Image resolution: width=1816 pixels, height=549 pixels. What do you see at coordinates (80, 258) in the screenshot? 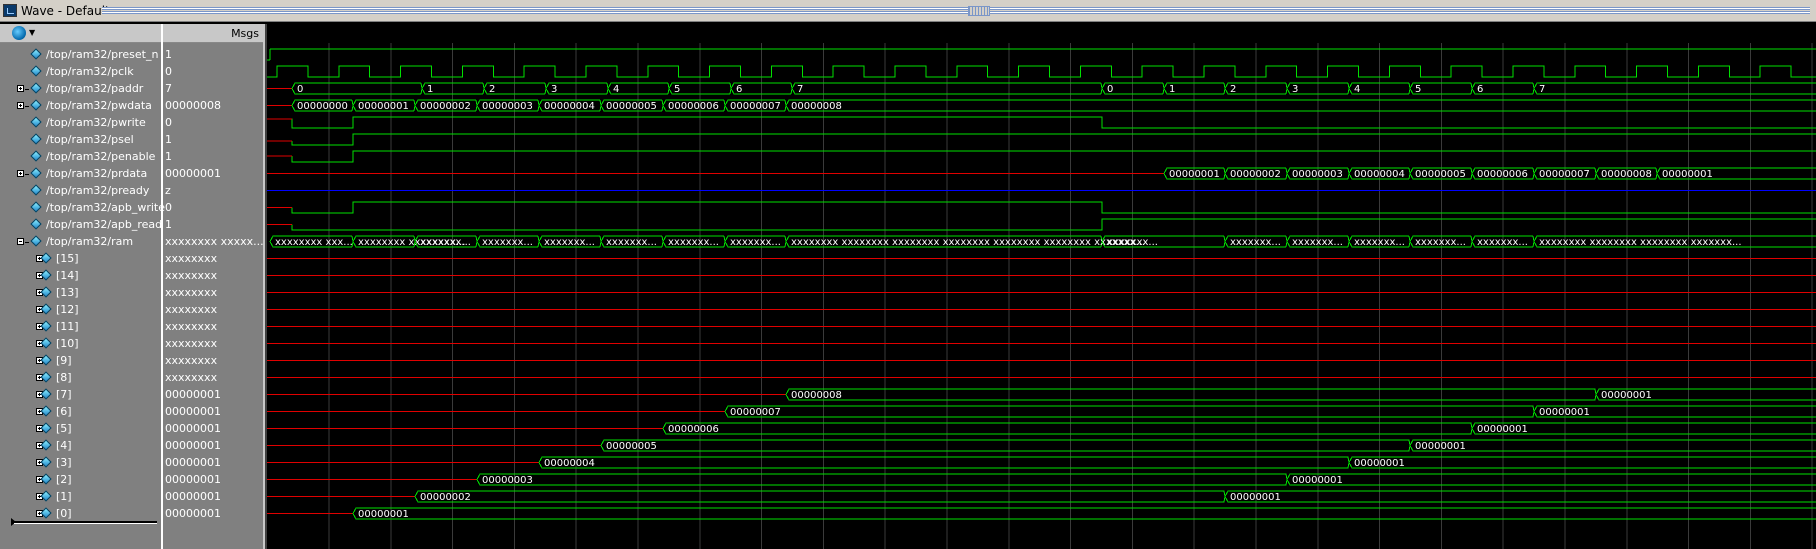
I see `signal-row-15: [15]` at bounding box center [80, 258].